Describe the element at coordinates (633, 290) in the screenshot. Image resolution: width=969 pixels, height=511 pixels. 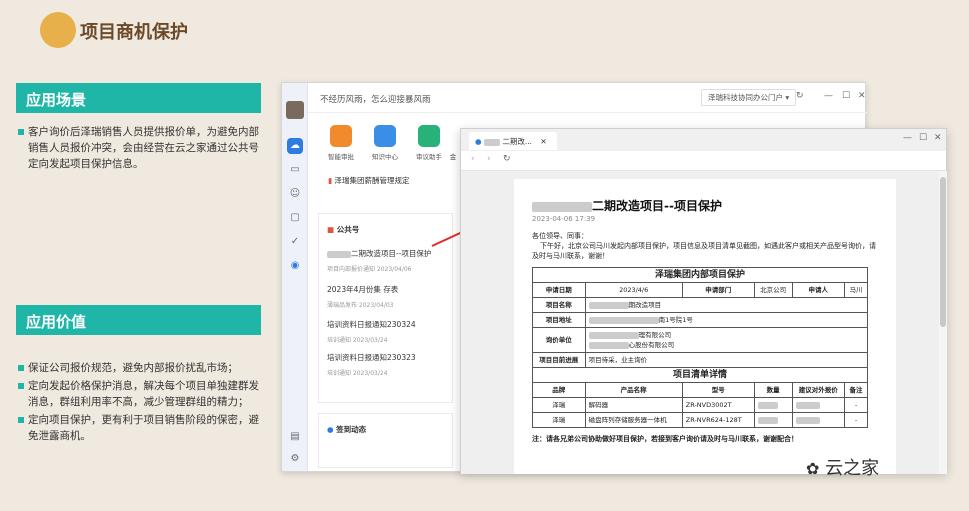
I see `cell: 2023/4/6` at that location.